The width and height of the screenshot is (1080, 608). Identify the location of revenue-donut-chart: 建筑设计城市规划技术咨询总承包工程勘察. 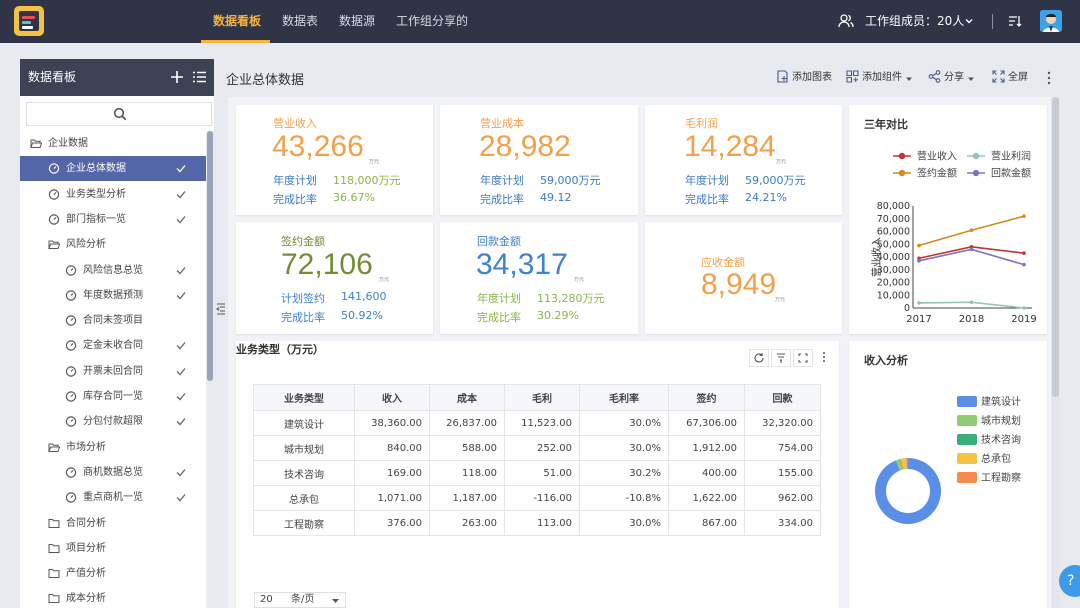
(948, 459).